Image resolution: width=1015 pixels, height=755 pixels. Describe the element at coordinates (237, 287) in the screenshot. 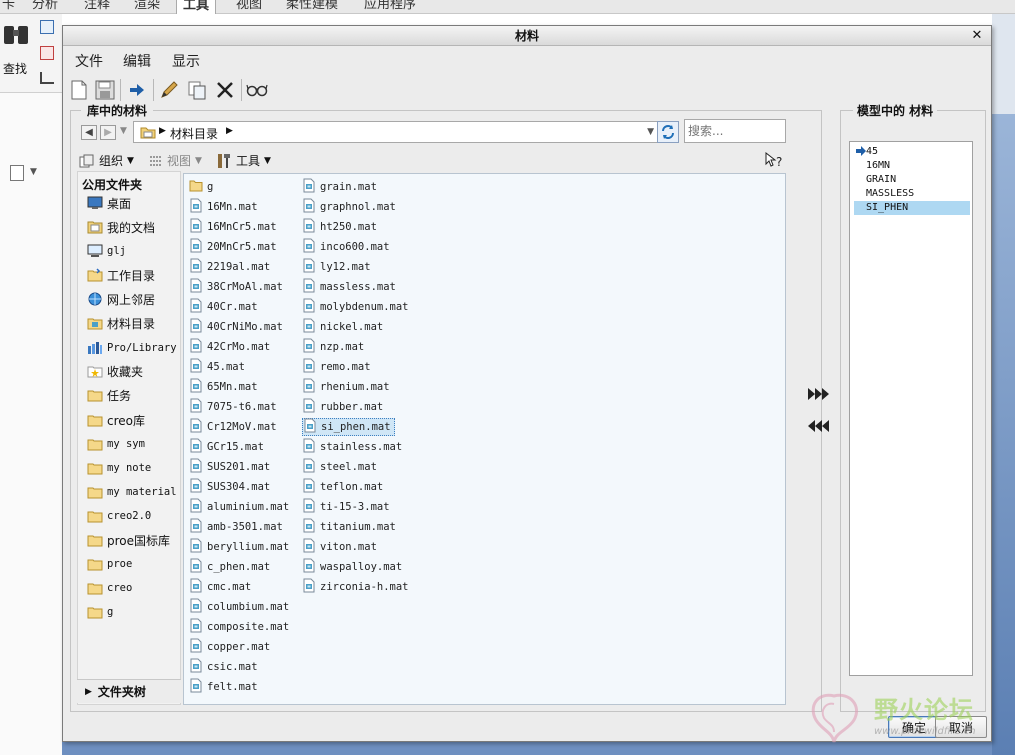

I see `material-file: 38CrMoAl.mat` at that location.